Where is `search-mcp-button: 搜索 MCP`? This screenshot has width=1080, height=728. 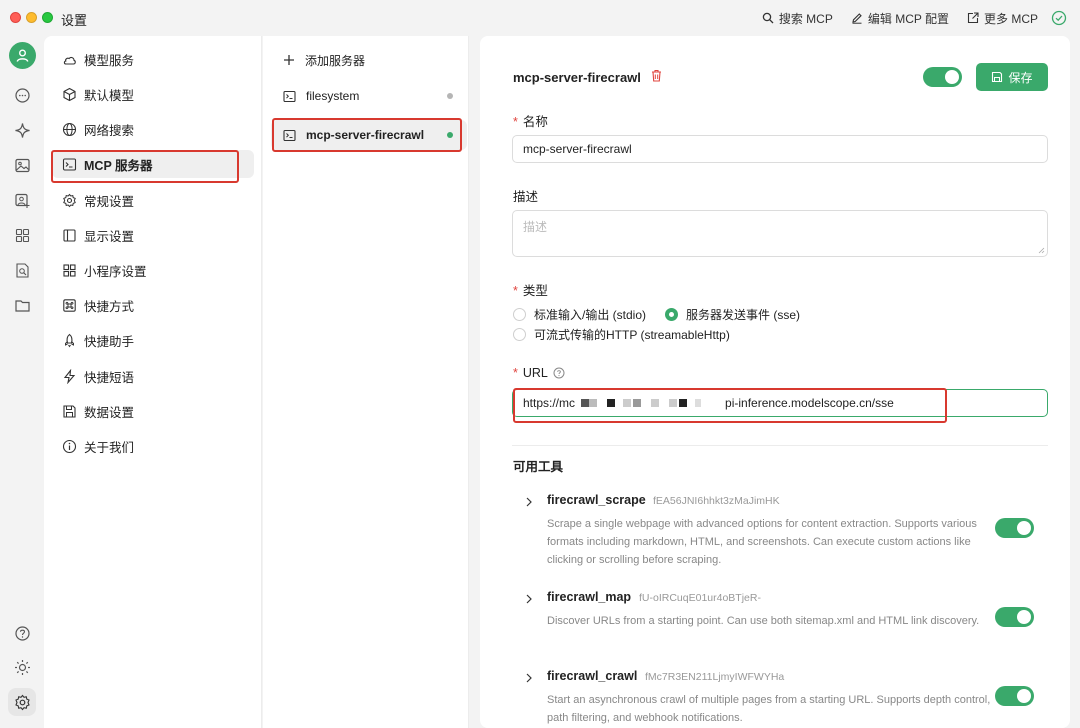
search-mcp-button: 搜索 MCP is located at coordinates (797, 18).